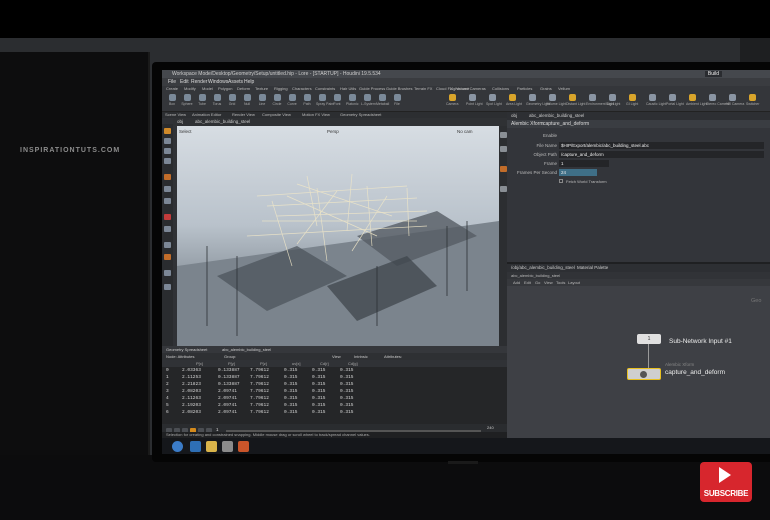 Image resolution: width=770 pixels, height=520 pixels. Describe the element at coordinates (713, 74) in the screenshot. I see `workspace-selector: Build` at that location.